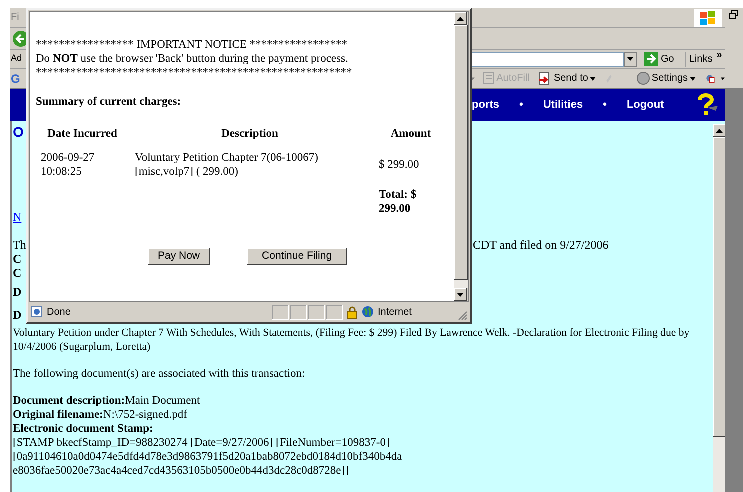 This screenshot has width=743, height=492. What do you see at coordinates (109, 102) in the screenshot?
I see `summary-heading: Summary of current charges:` at bounding box center [109, 102].